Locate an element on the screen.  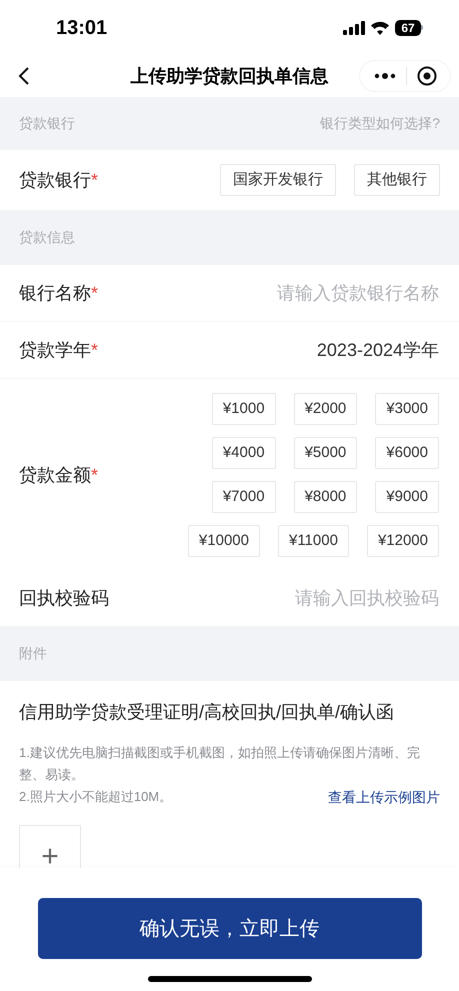
note-text: 1.建议优先电脑扫描截图或手机截图，如拍照上传请确保图片清晰、完整、易读。 is located at coordinates (220, 764).